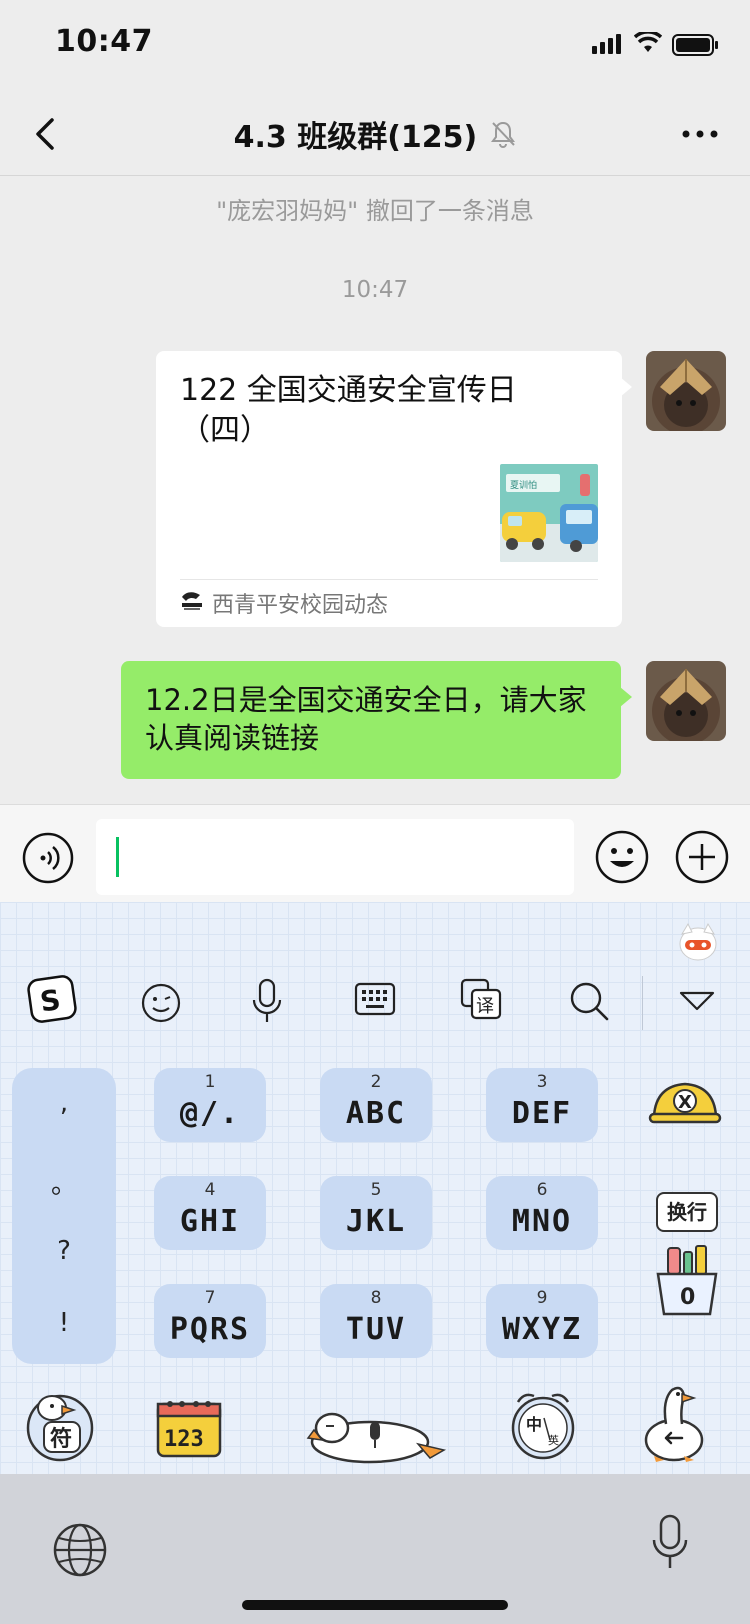 Image resolution: width=750 pixels, height=1624 pixels. What do you see at coordinates (161, 1003) in the screenshot?
I see `emoji-panel-icon` at bounding box center [161, 1003].